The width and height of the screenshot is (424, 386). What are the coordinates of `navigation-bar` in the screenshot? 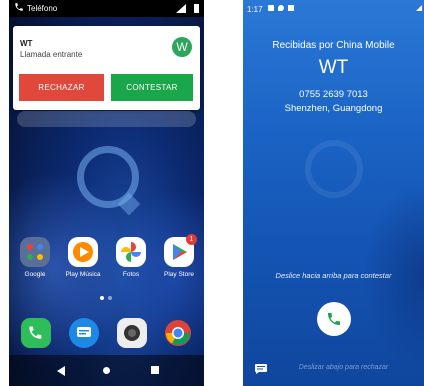 It's located at (106, 370).